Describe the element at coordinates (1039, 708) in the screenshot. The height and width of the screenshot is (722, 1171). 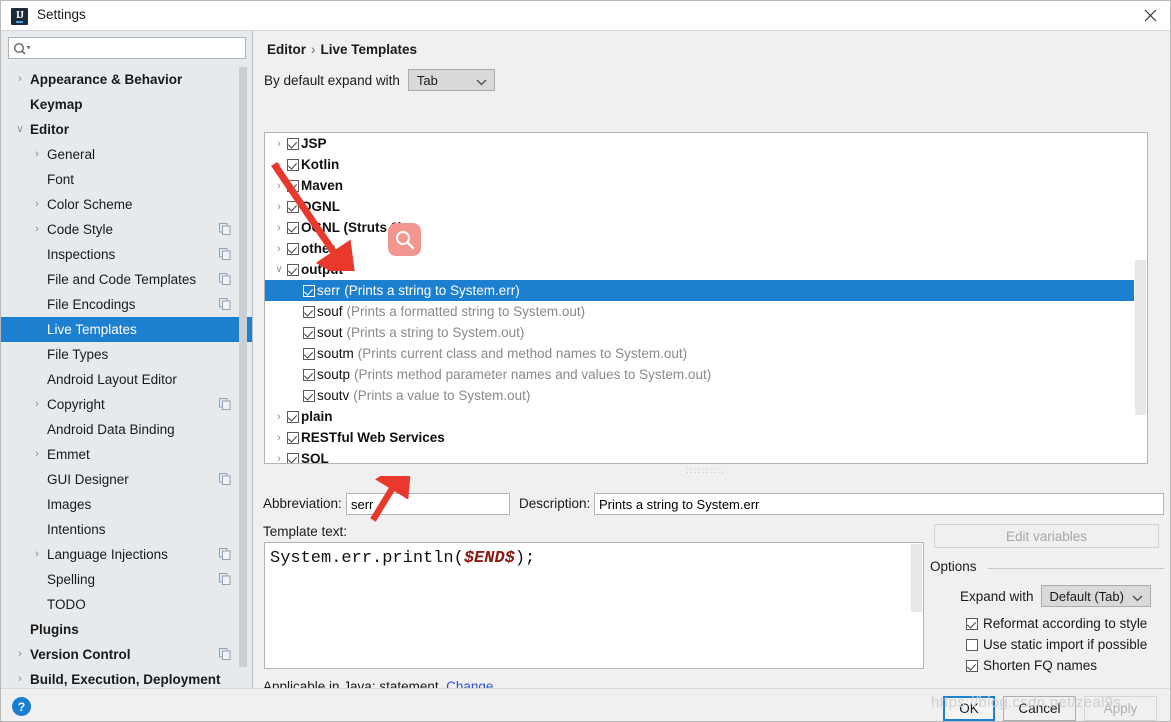
I see `cancel-button: Cancel` at that location.